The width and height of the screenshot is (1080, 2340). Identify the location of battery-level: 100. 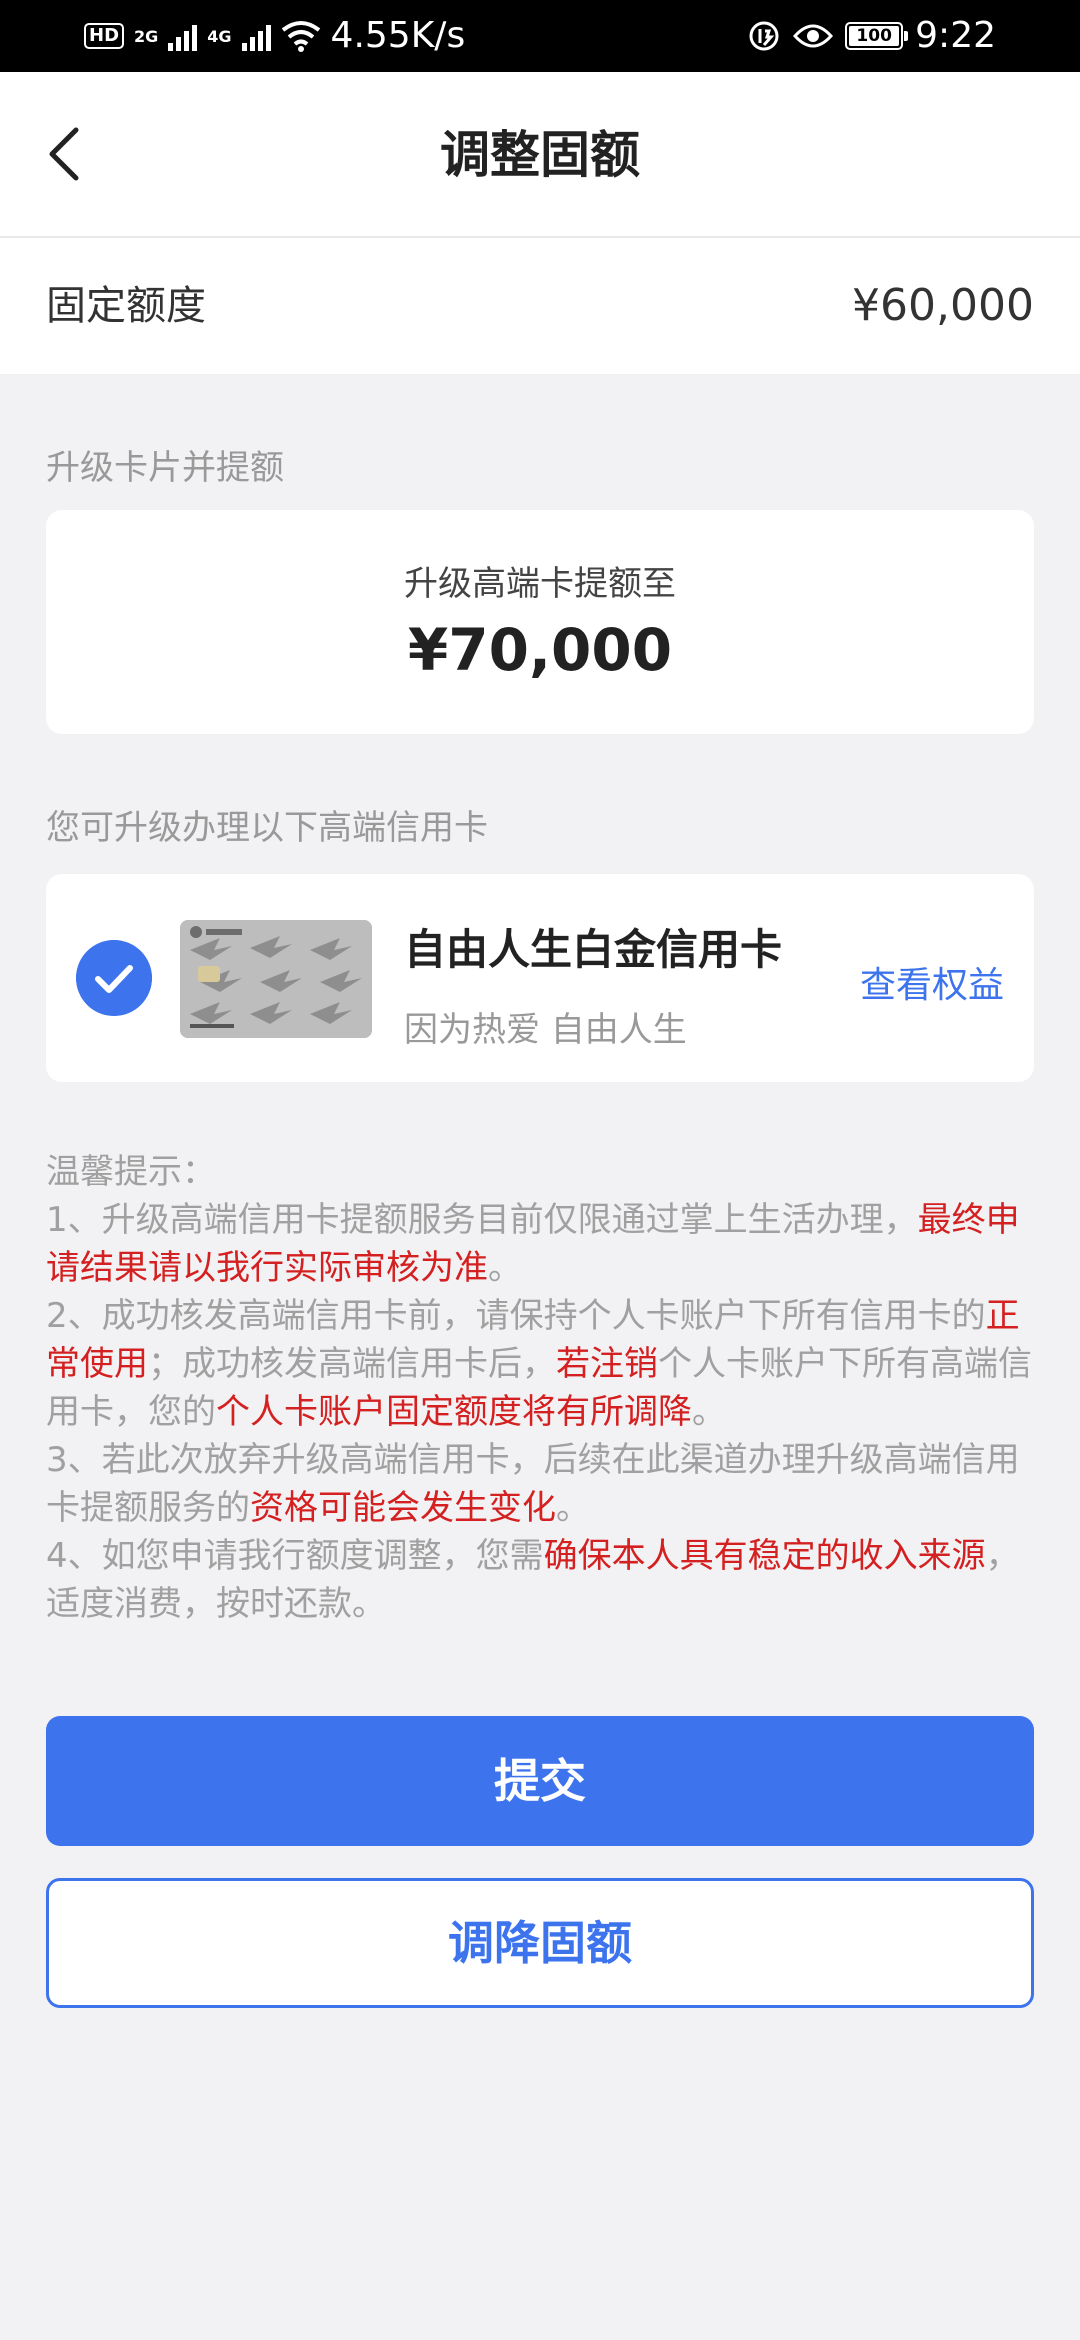
(874, 36).